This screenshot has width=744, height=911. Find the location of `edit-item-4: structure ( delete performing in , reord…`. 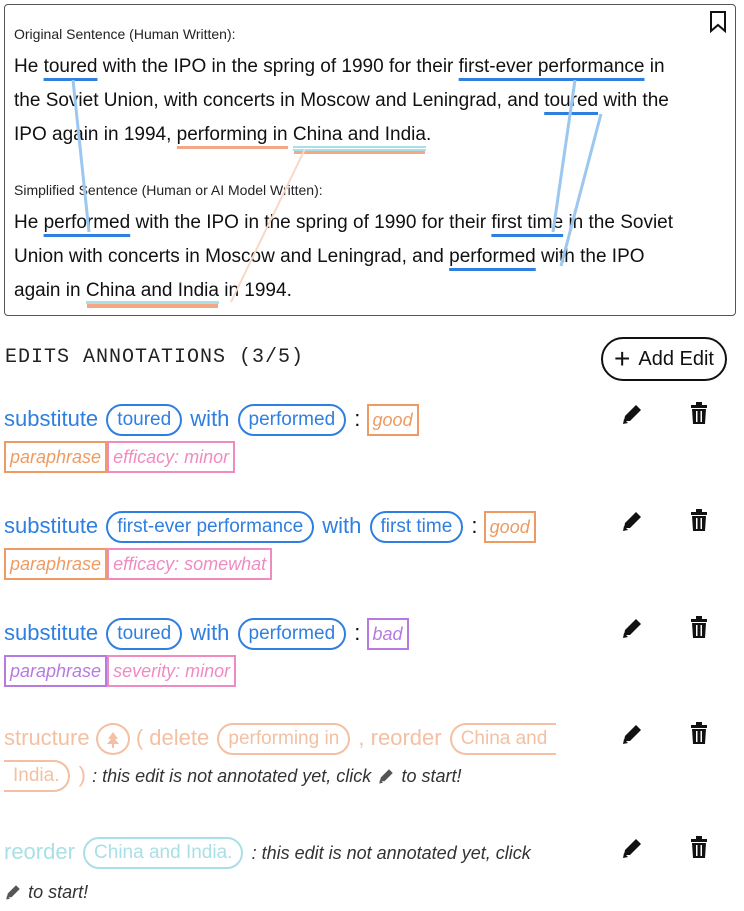

edit-item-4: structure ( delete performing in , reord… is located at coordinates (304, 757).